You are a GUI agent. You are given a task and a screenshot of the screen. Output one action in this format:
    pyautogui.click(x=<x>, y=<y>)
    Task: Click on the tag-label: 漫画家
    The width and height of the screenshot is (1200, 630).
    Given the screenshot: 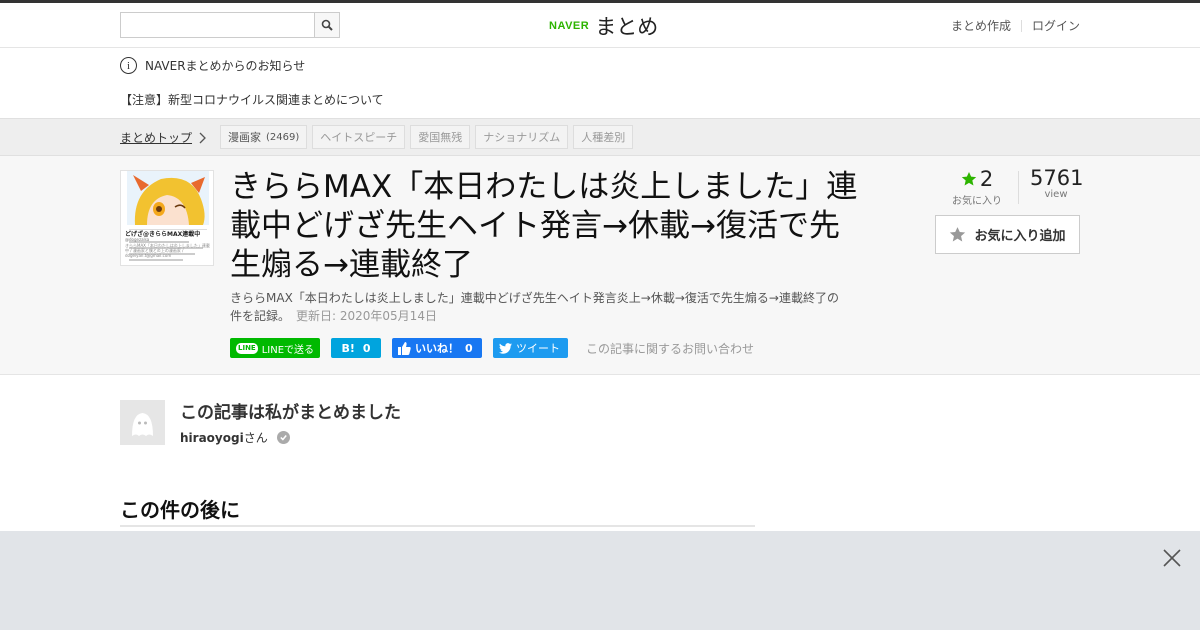 What is the action you would take?
    pyautogui.click(x=244, y=137)
    